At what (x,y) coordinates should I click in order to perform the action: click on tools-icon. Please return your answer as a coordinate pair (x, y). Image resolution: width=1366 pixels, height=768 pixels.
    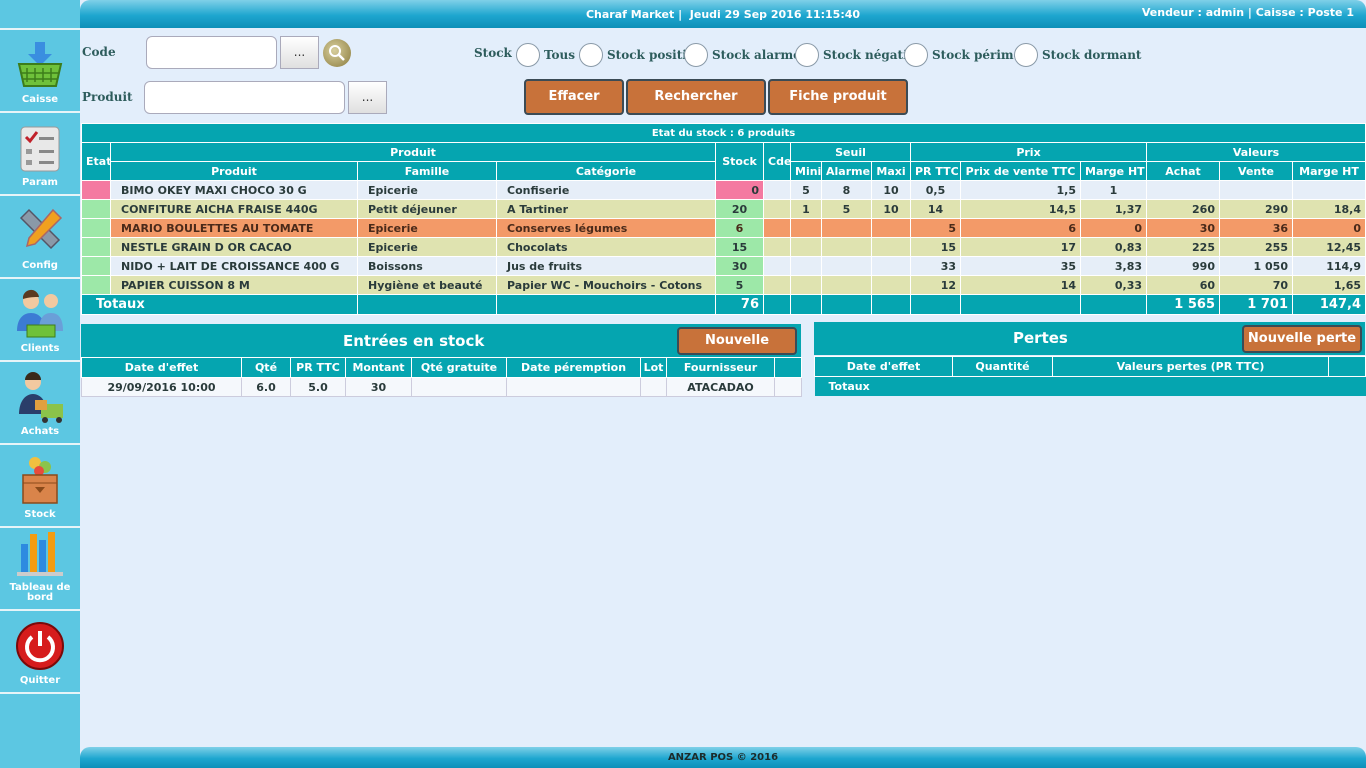
    Looking at the image, I should click on (40, 231).